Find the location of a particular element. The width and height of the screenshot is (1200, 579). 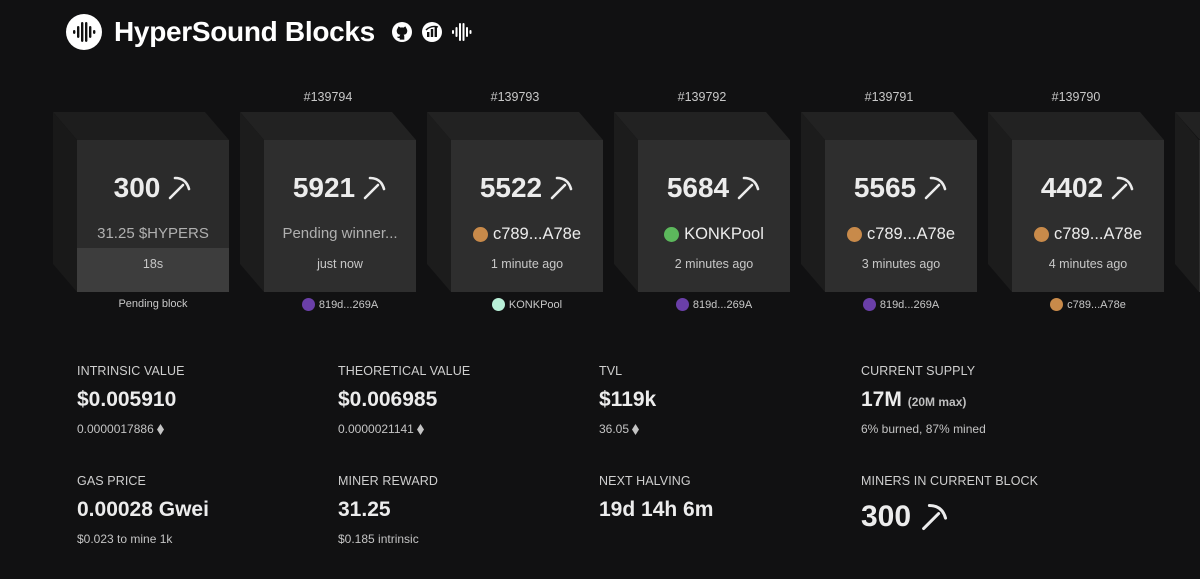

stat-sub: 0.0000017886 is located at coordinates (115, 429).